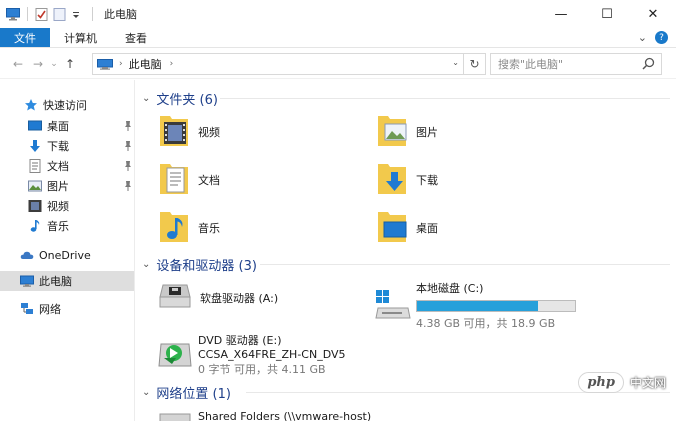  What do you see at coordinates (576, 64) in the screenshot?
I see `search-box: 搜索"此电脑"` at bounding box center [576, 64].